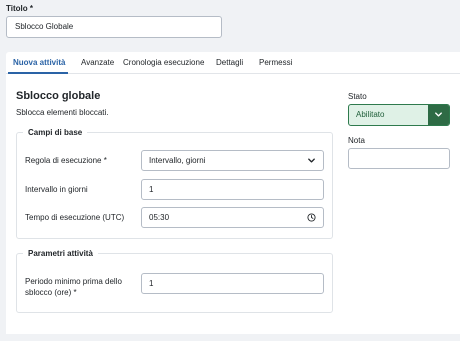 The height and width of the screenshot is (341, 460). I want to click on title-label: Titolo *, so click(19, 8).